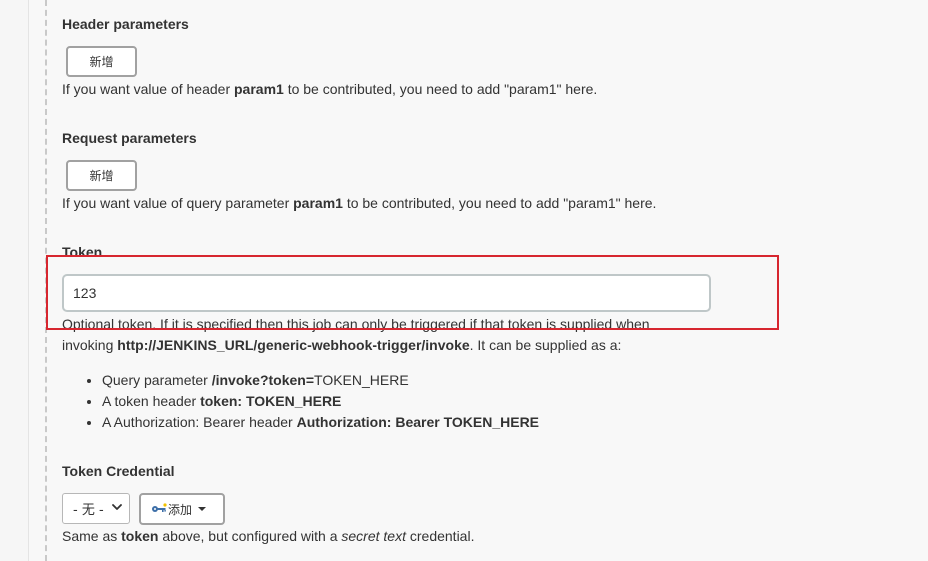 Image resolution: width=928 pixels, height=561 pixels. What do you see at coordinates (117, 507) in the screenshot?
I see `chevron-down-icon` at bounding box center [117, 507].